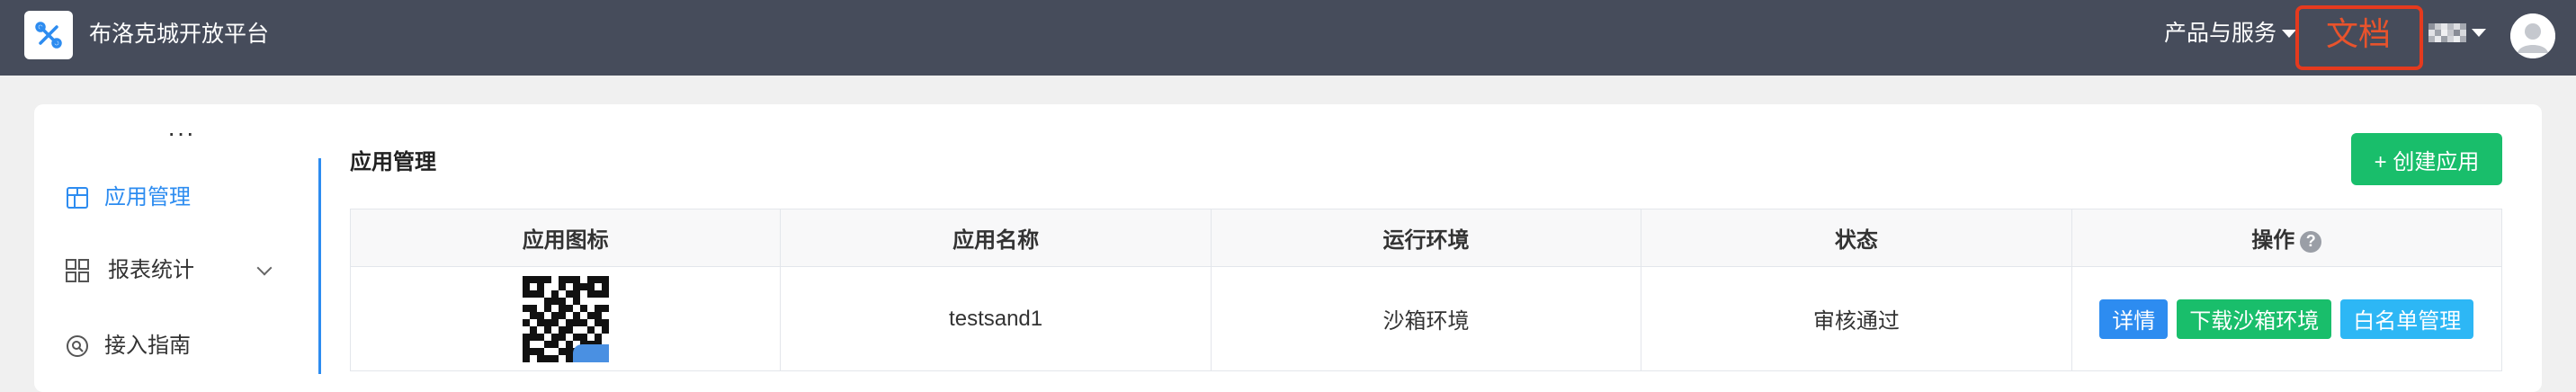  I want to click on sidebar-item-label: 应用管理, so click(147, 197).